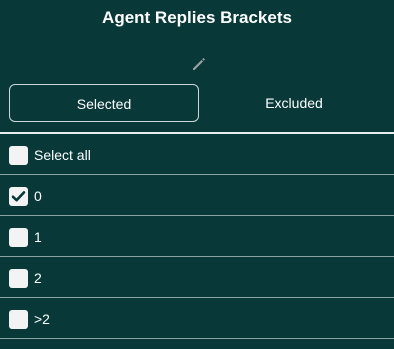 This screenshot has height=349, width=394. What do you see at coordinates (197, 195) in the screenshot?
I see `list-item: 0` at bounding box center [197, 195].